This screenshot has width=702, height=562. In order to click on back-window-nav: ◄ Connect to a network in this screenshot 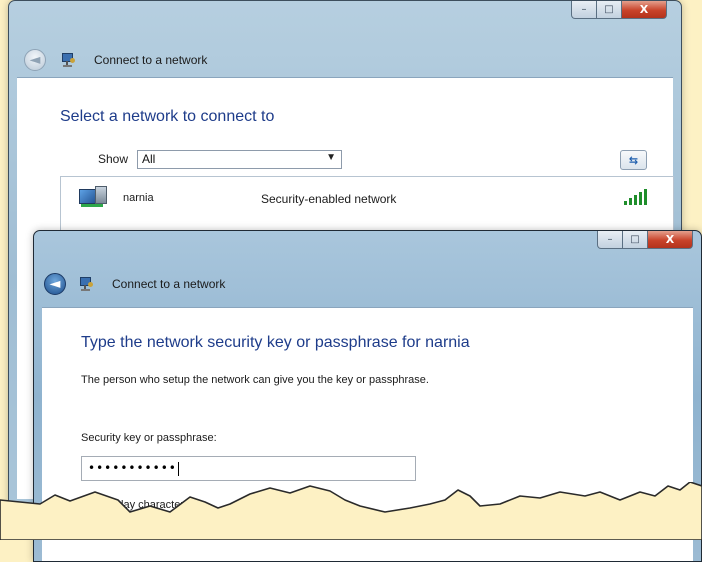, I will do `click(345, 60)`.